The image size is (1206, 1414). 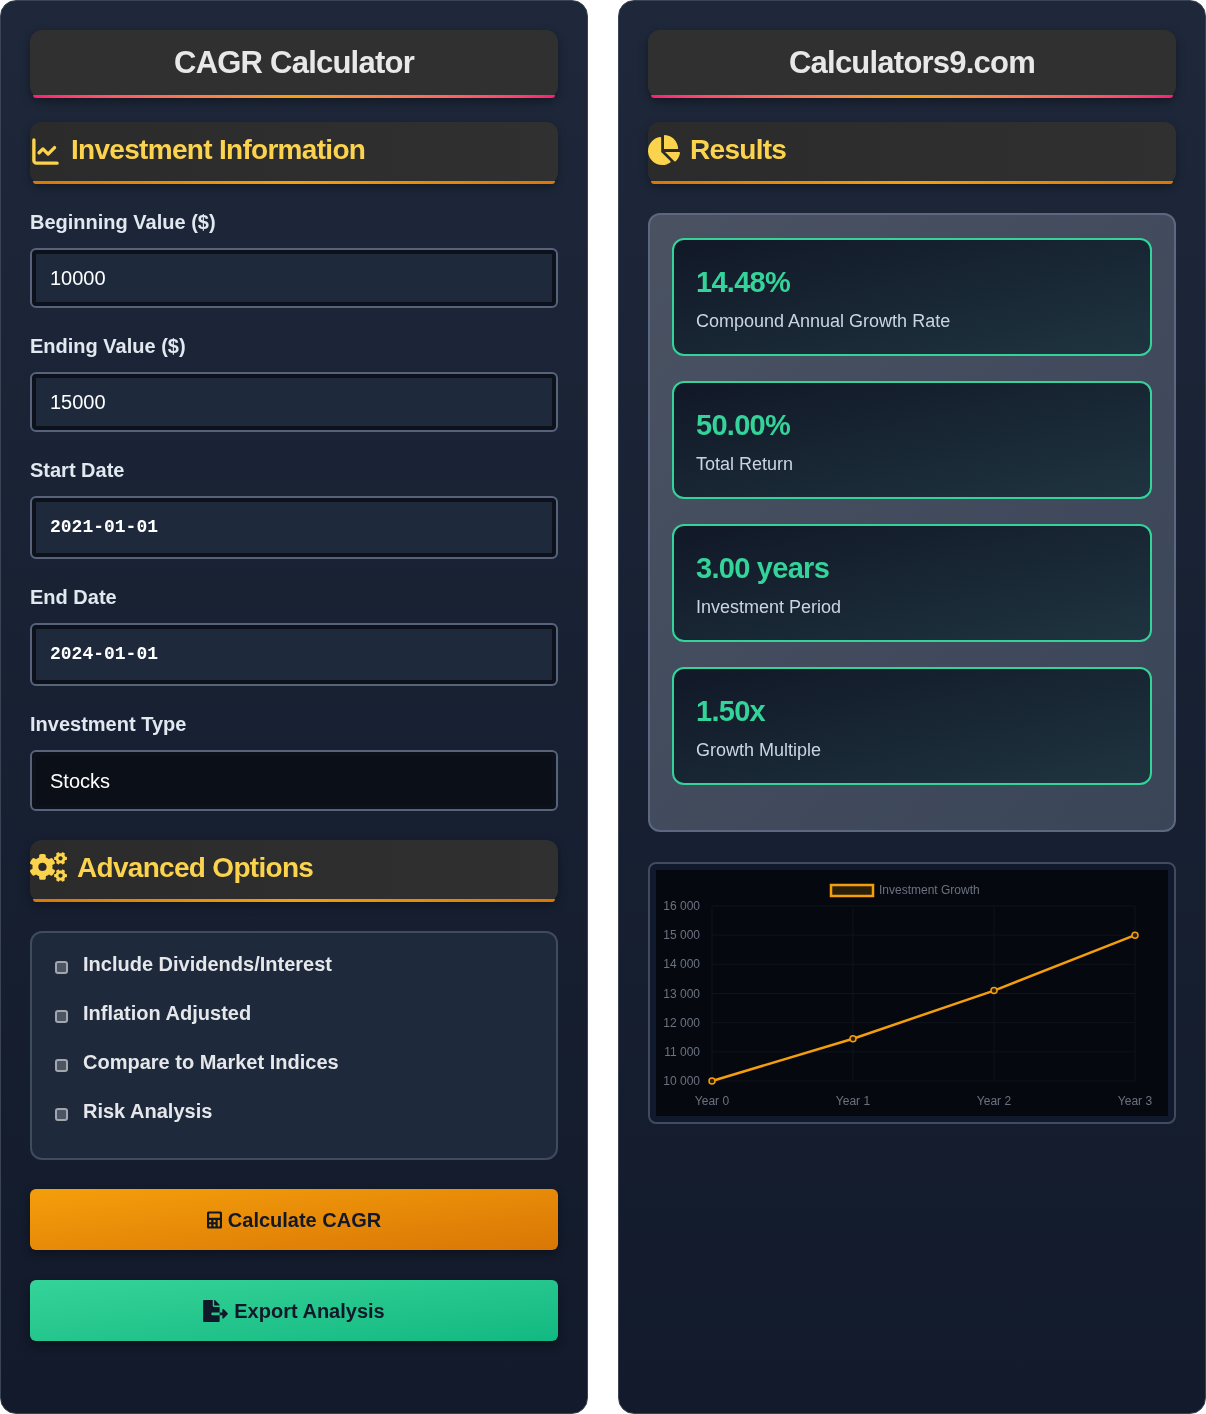 I want to click on legend-label: Investment Growth, so click(x=929, y=890).